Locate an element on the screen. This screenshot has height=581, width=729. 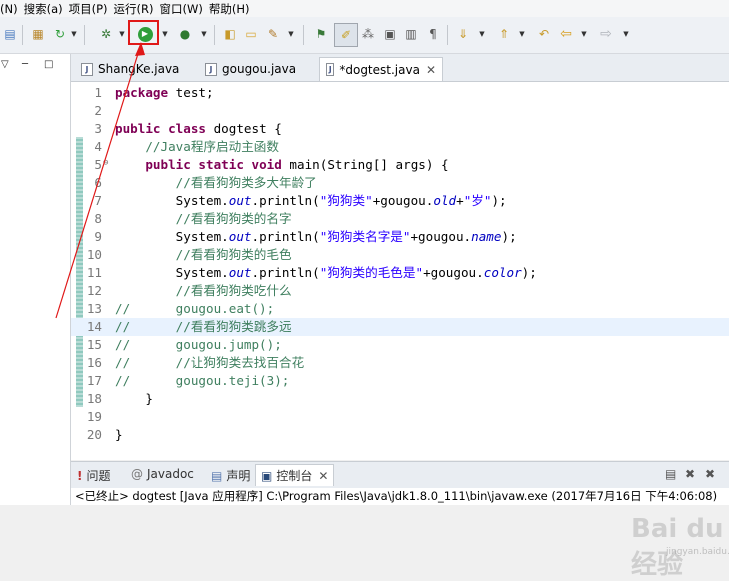
tab-declaration: ▤ 声明 is located at coordinates (230, 475).